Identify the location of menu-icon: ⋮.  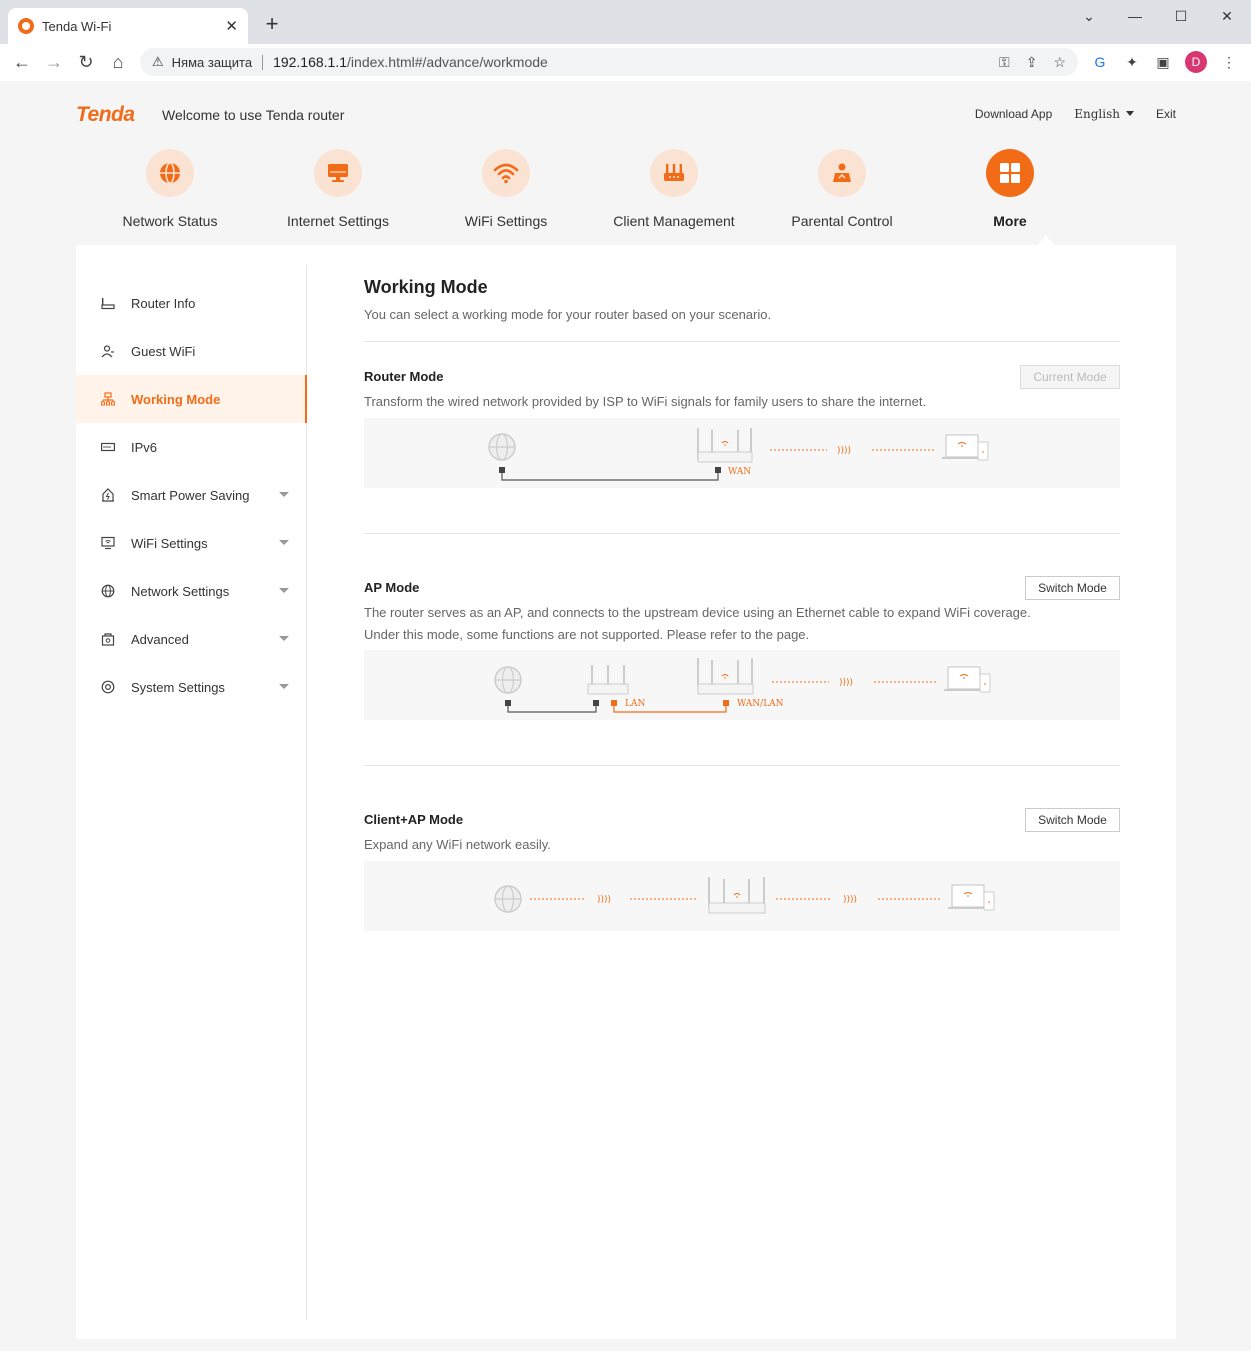
(1229, 62).